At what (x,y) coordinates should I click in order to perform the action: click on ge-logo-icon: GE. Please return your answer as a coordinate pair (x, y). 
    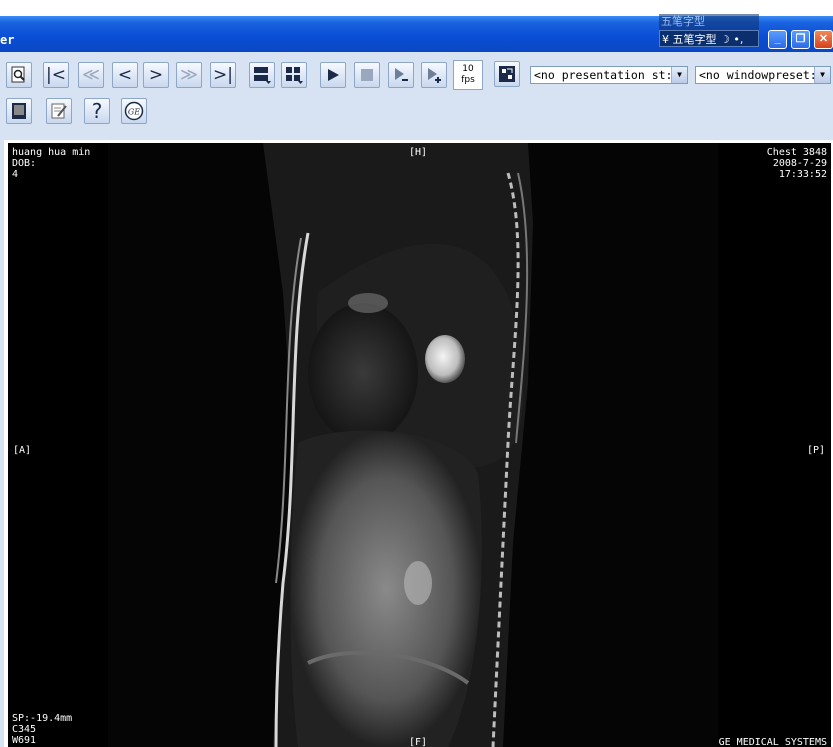
    Looking at the image, I should click on (134, 111).